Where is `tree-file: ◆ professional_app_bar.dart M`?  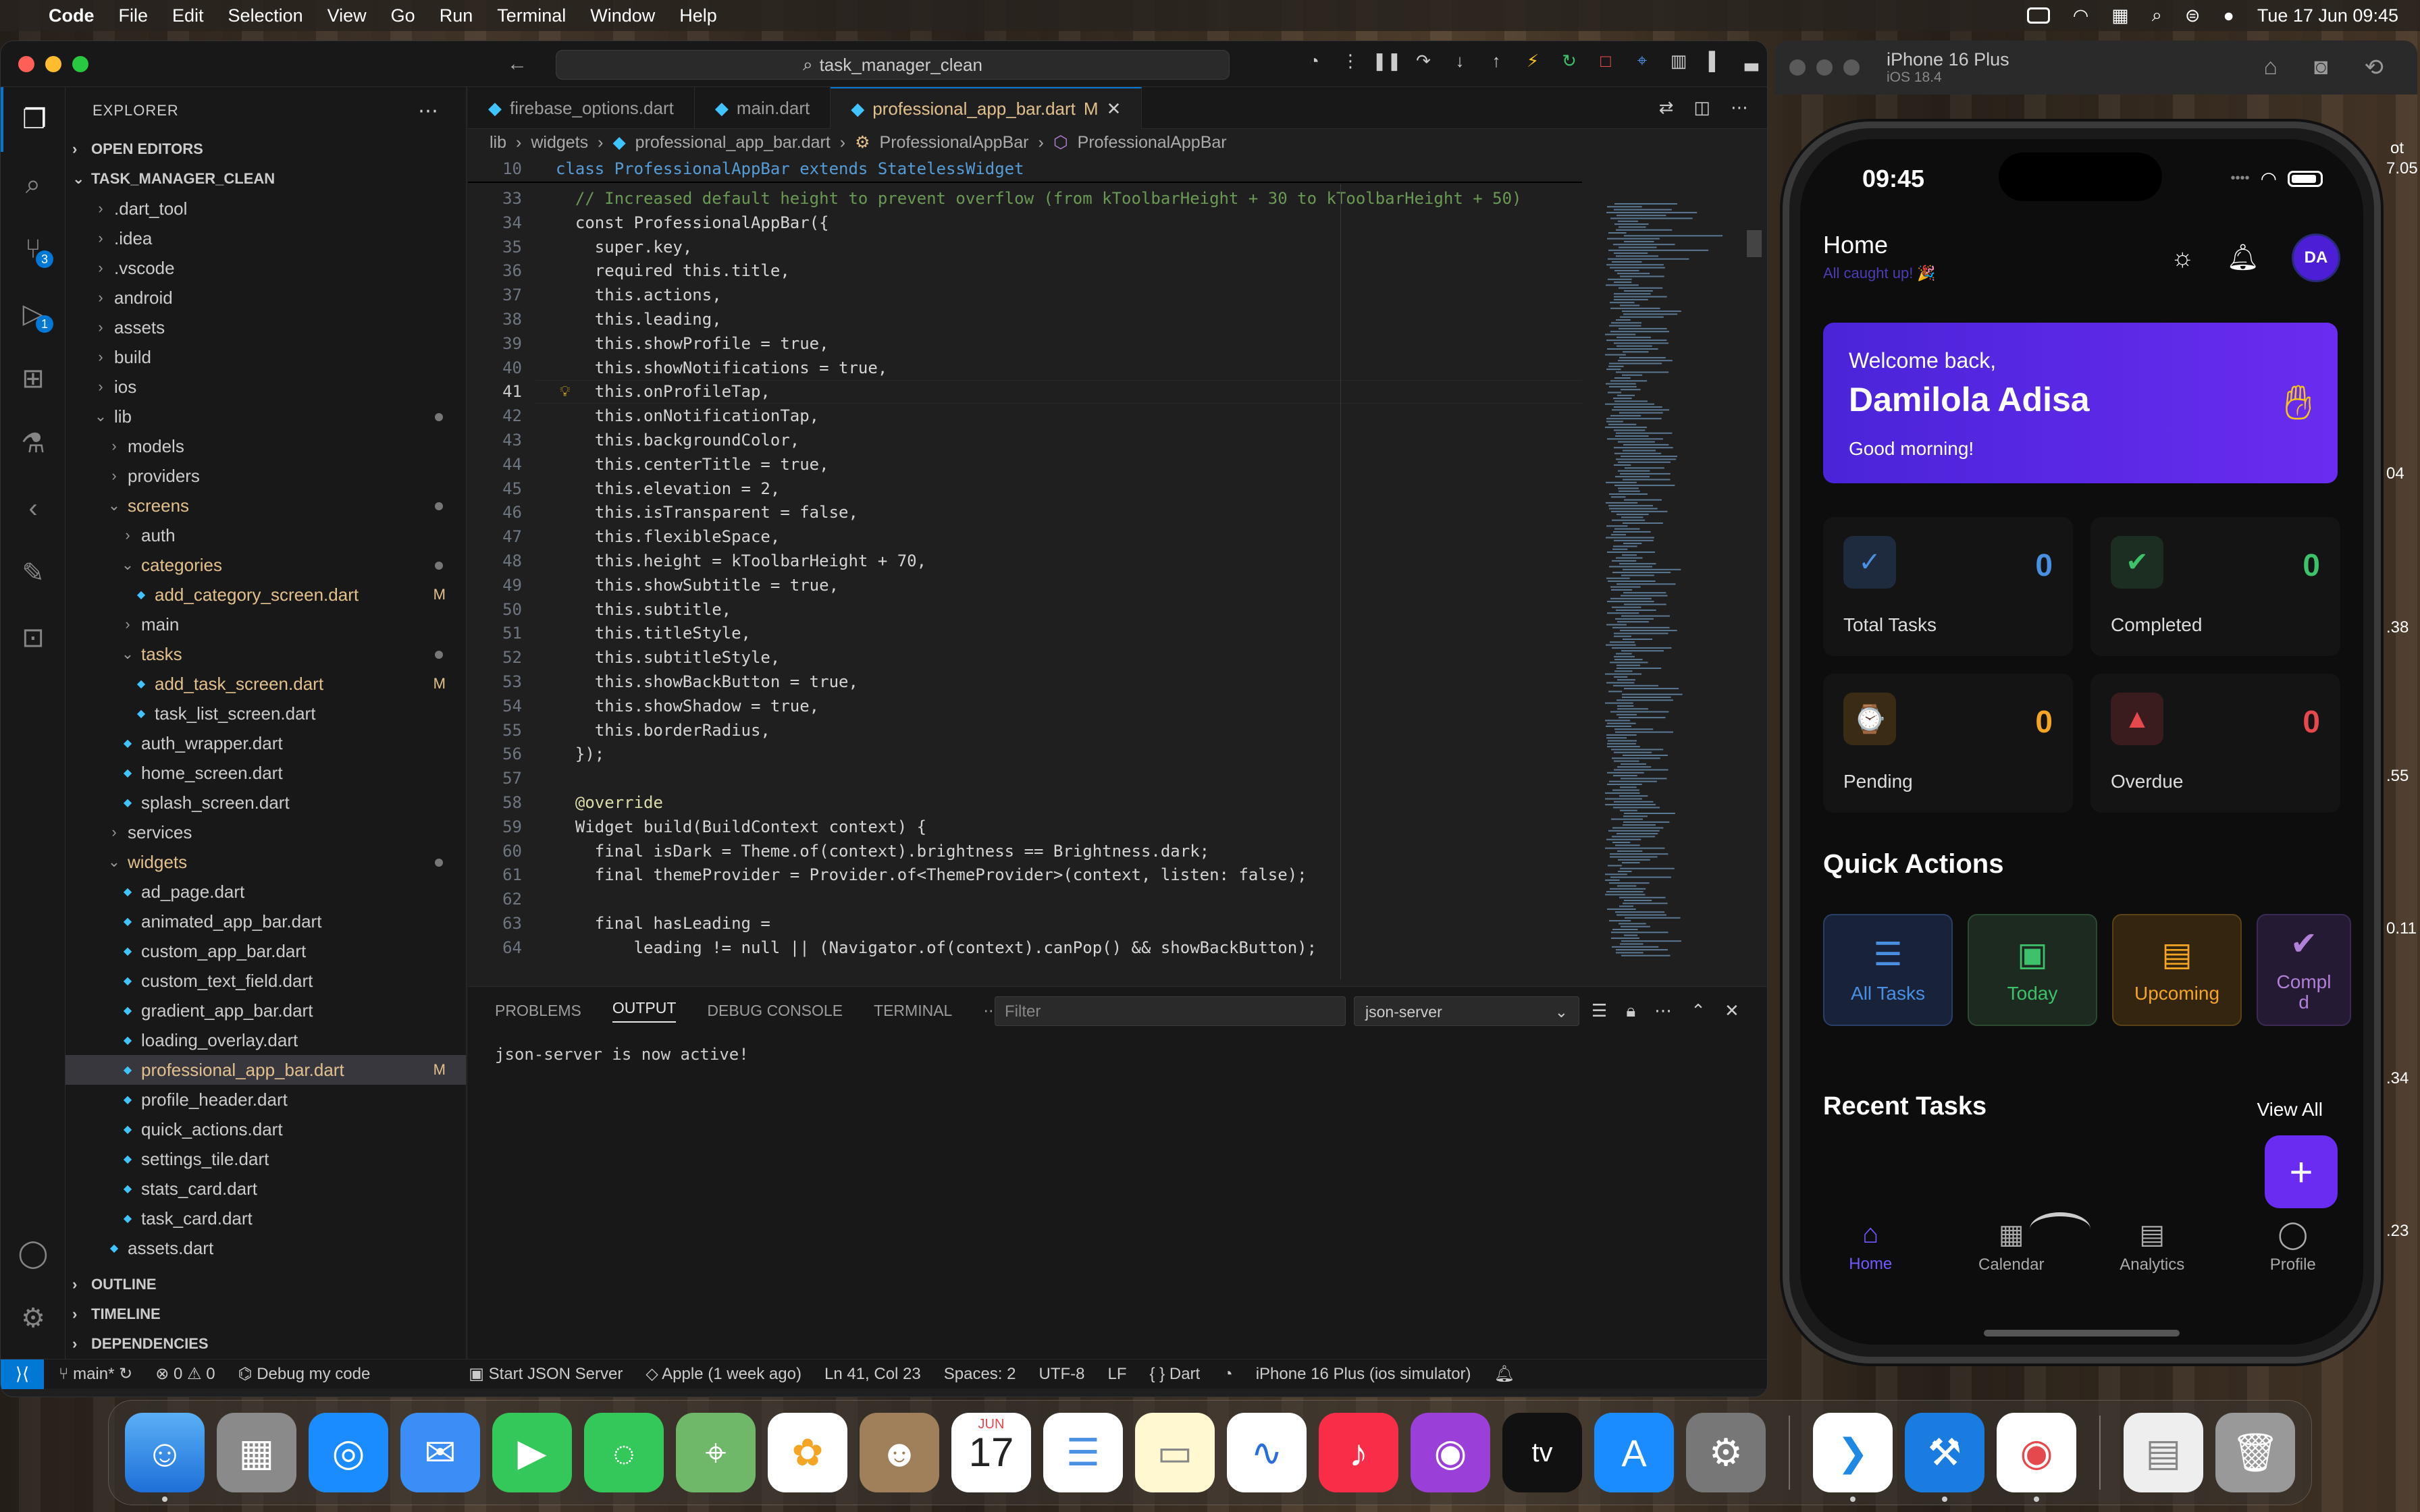
tree-file: ◆ professional_app_bar.dart M is located at coordinates (265, 1070).